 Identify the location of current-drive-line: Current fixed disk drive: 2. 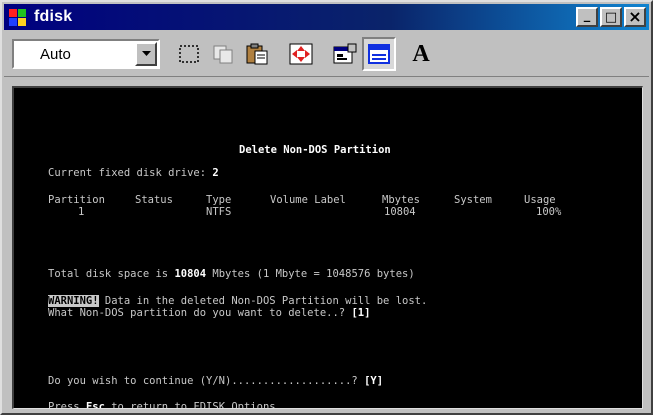
(133, 173).